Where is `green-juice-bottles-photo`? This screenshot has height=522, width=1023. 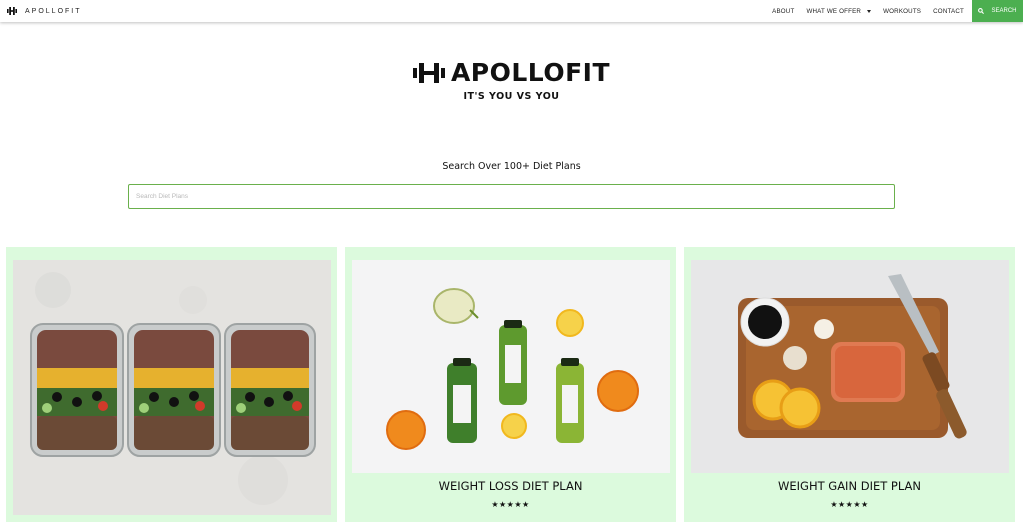 green-juice-bottles-photo is located at coordinates (511, 366).